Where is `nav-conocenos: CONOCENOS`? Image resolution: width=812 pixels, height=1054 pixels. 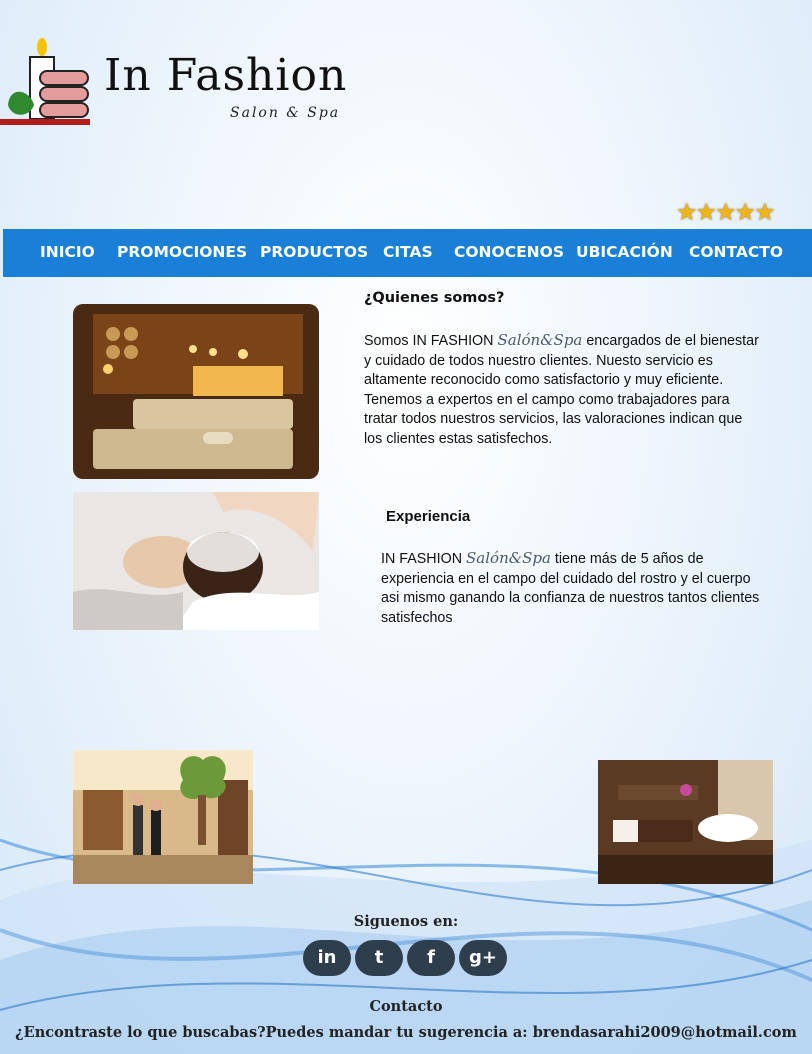 nav-conocenos: CONOCENOS is located at coordinates (509, 252).